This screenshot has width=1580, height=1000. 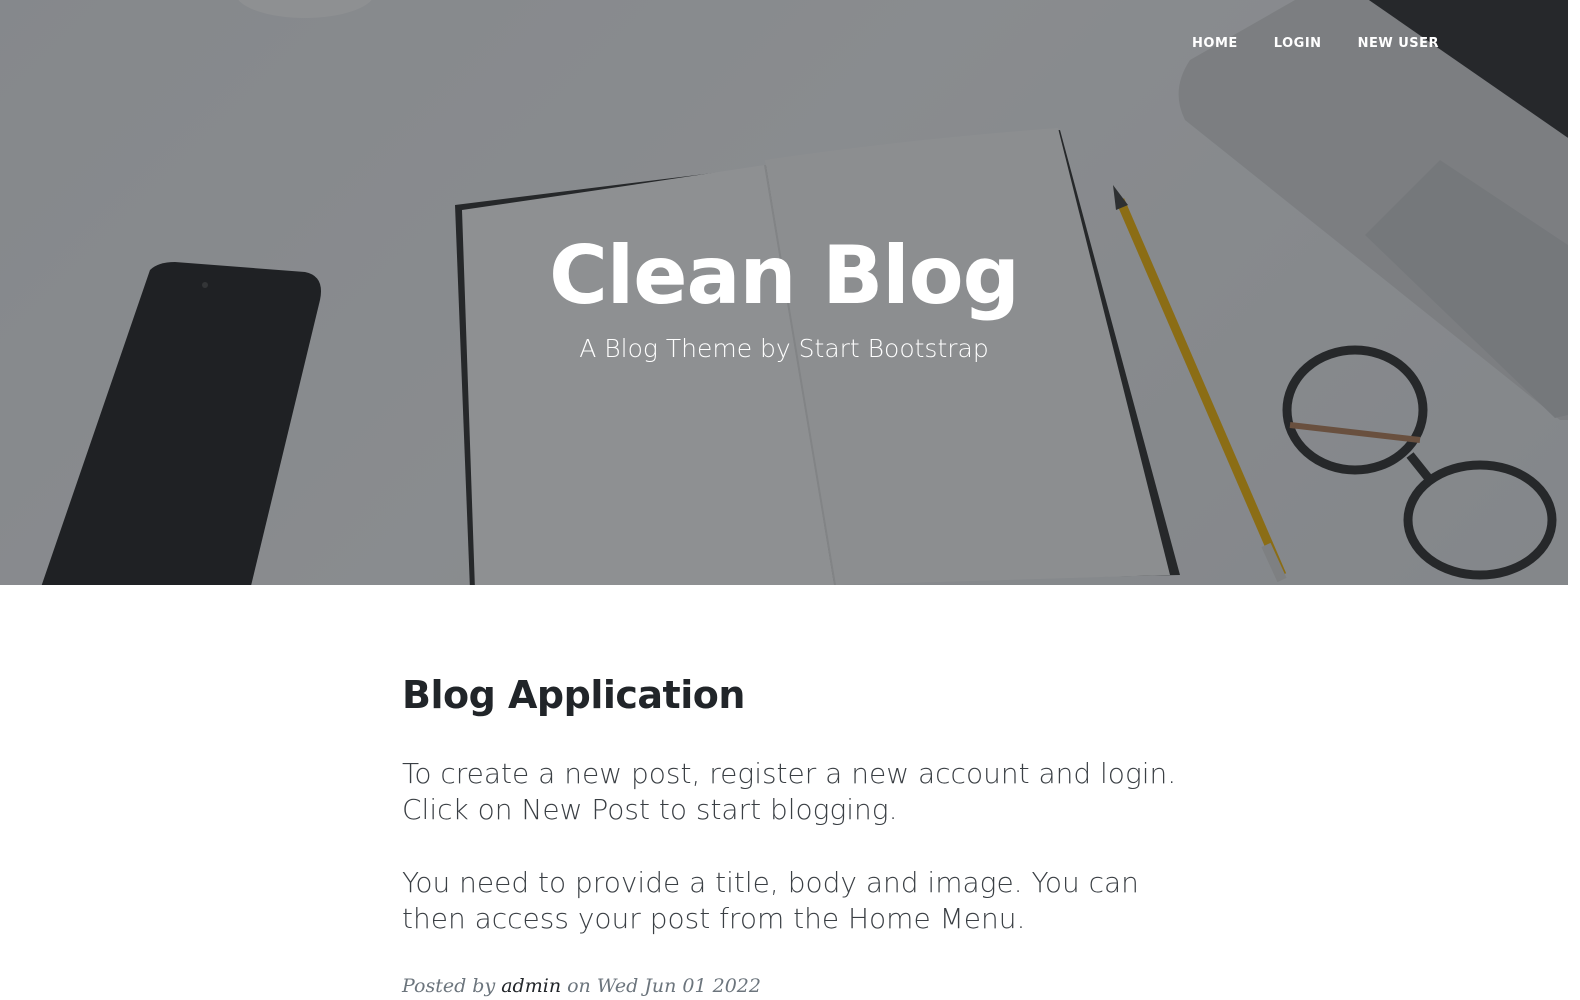 What do you see at coordinates (784, 348) in the screenshot?
I see `site-subheading: A Blog Theme by Start Bootstrap` at bounding box center [784, 348].